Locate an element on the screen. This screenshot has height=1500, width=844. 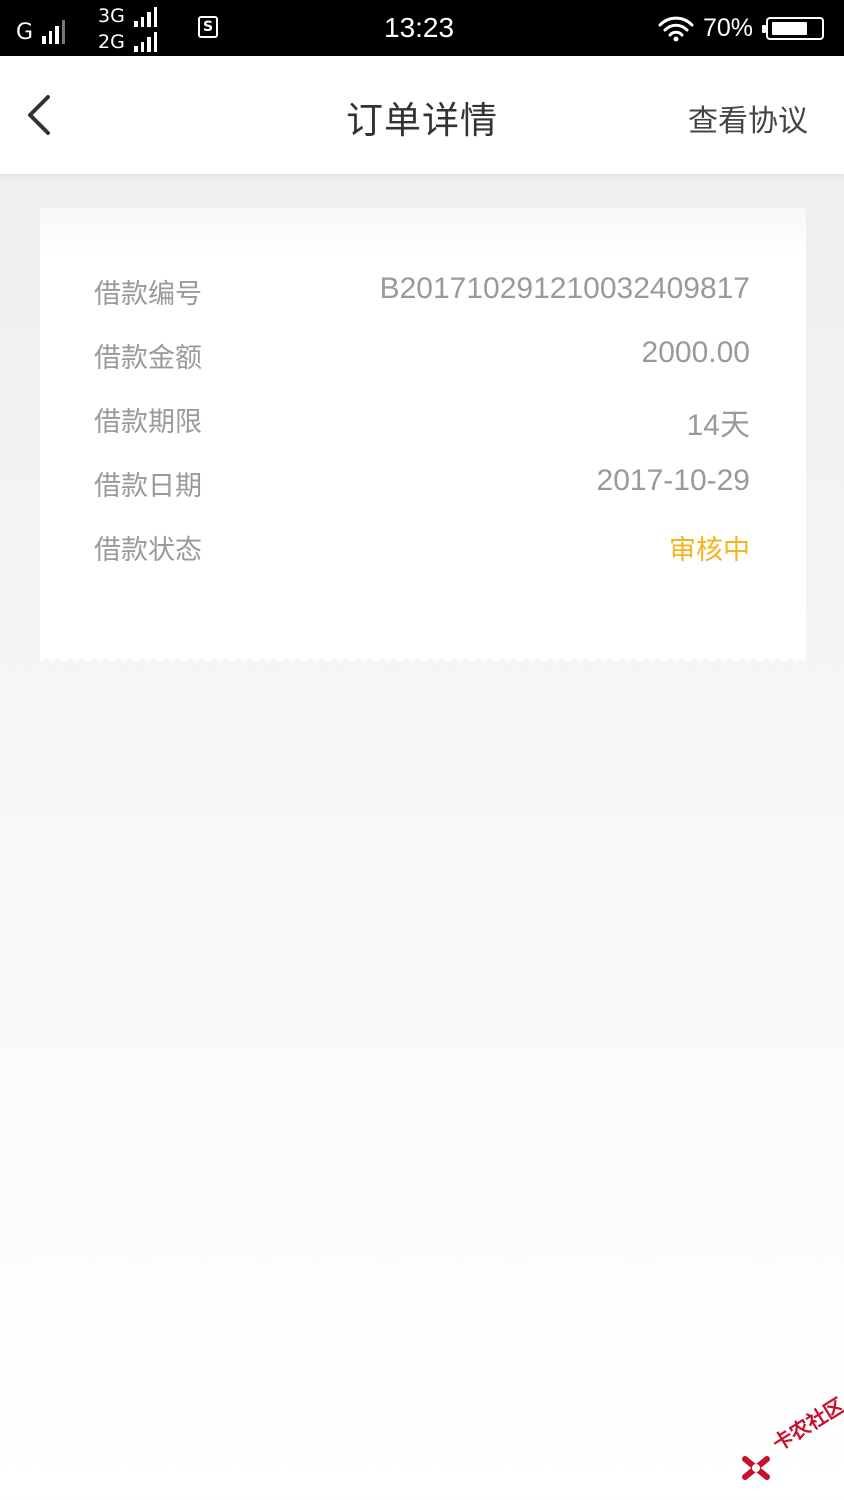
row-label: 借款日期 is located at coordinates (148, 486).